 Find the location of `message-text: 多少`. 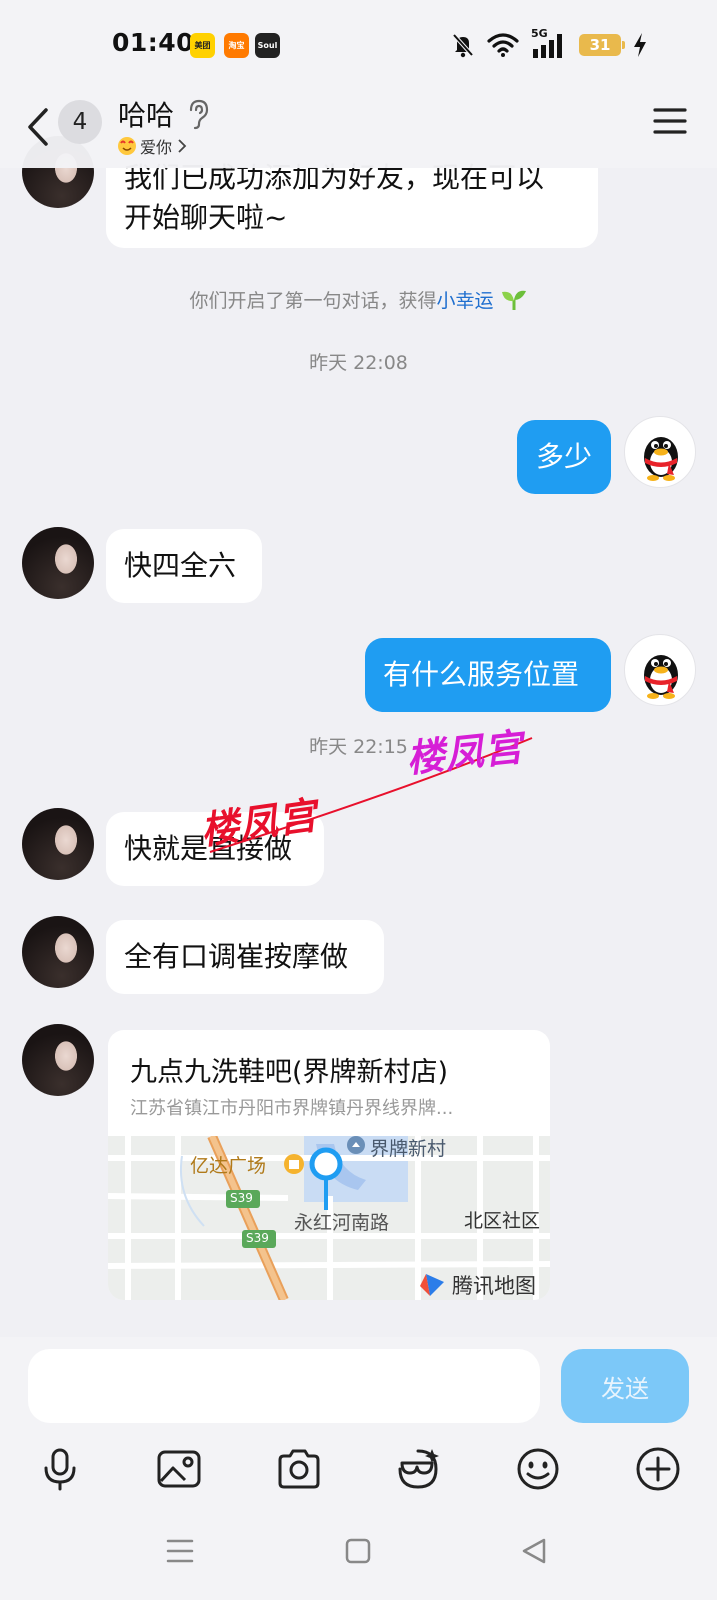

message-text: 多少 is located at coordinates (563, 456).